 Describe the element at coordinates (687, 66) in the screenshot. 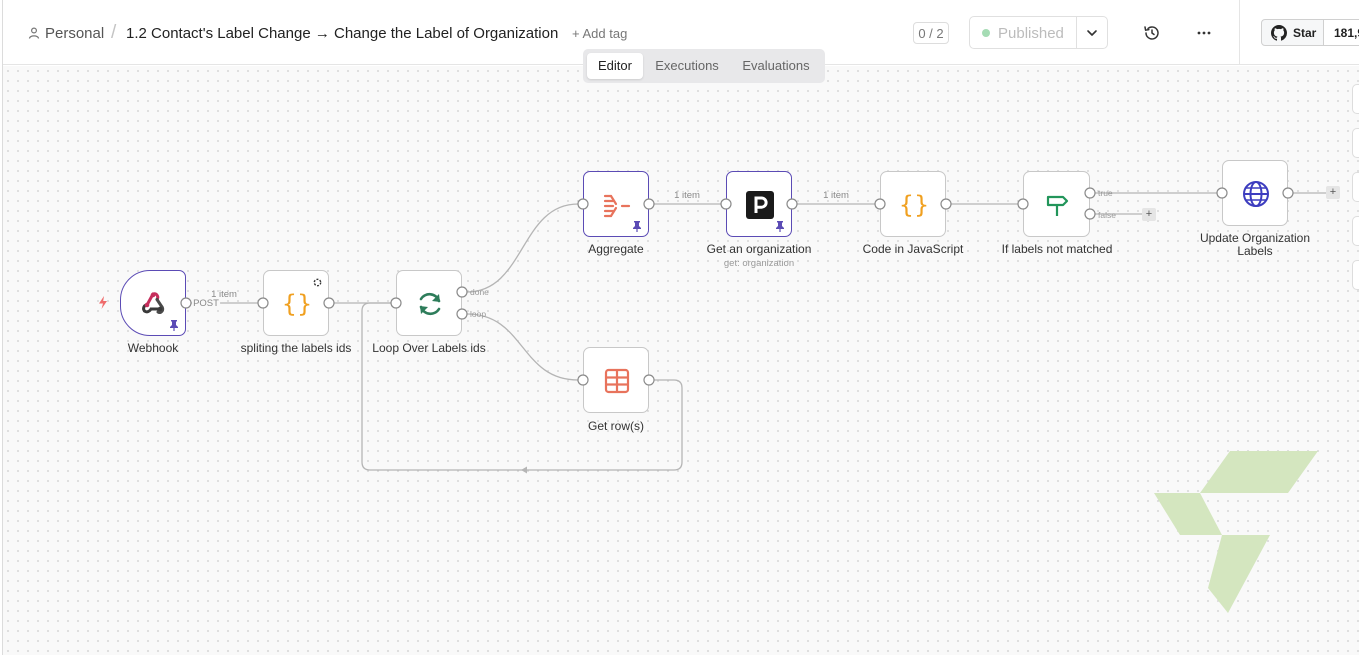

I see `tab-executions: Executions` at that location.